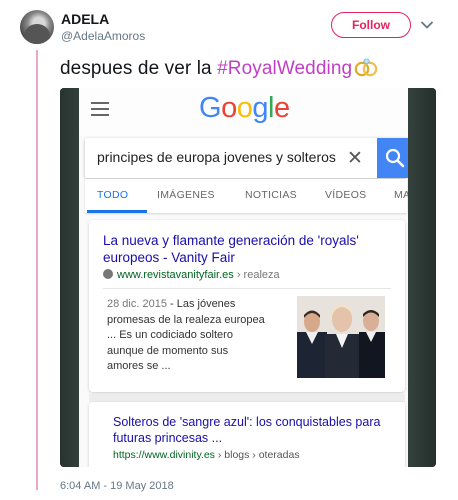 This screenshot has width=458, height=500. What do you see at coordinates (108, 274) in the screenshot?
I see `globe-icon` at bounding box center [108, 274].